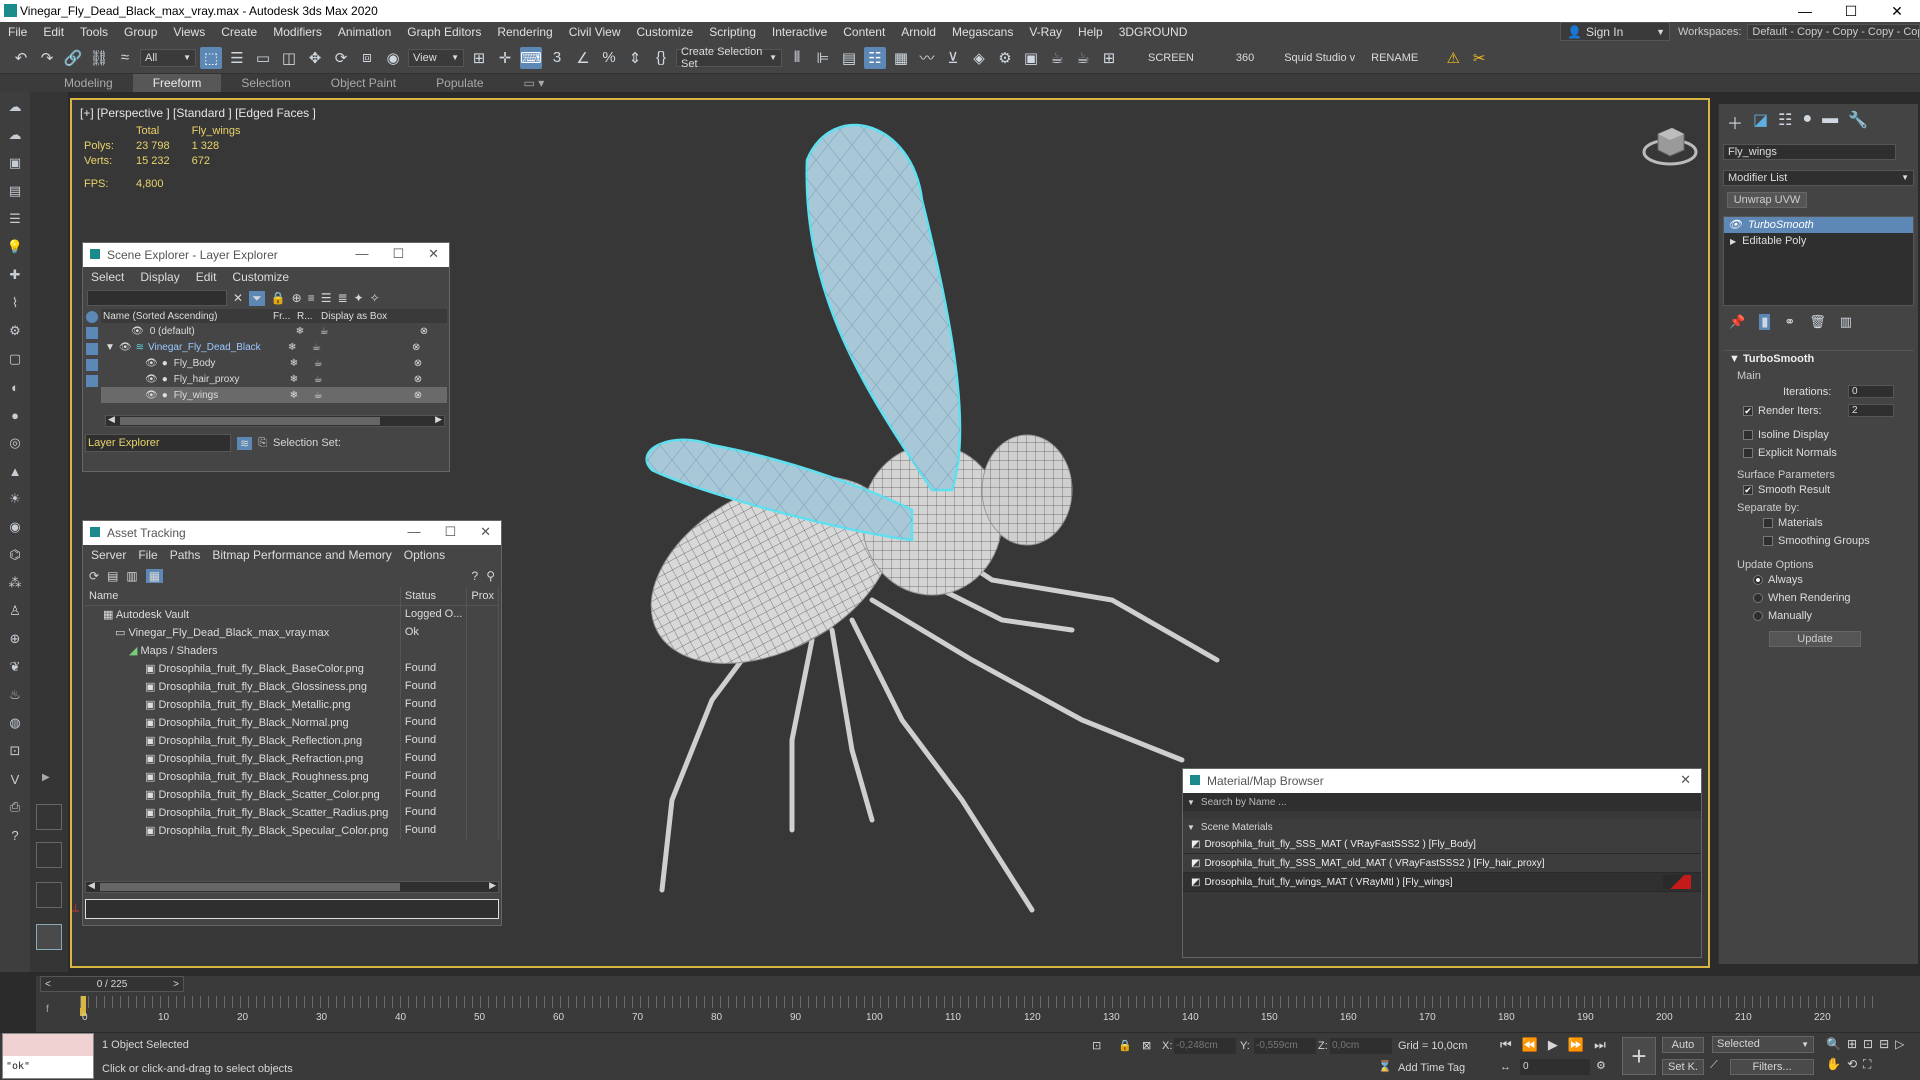 This screenshot has height=1080, width=1920. What do you see at coordinates (635, 58) in the screenshot?
I see `spinner-snap-icon: ⇕` at bounding box center [635, 58].